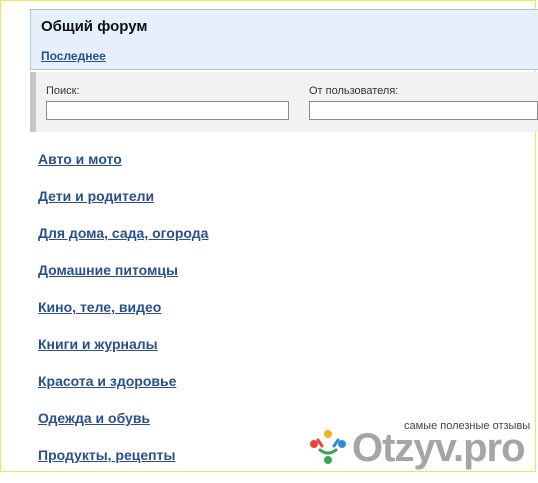 This screenshot has width=538, height=483. Describe the element at coordinates (123, 279) in the screenshot. I see `list-item: Домашние питомцы` at that location.